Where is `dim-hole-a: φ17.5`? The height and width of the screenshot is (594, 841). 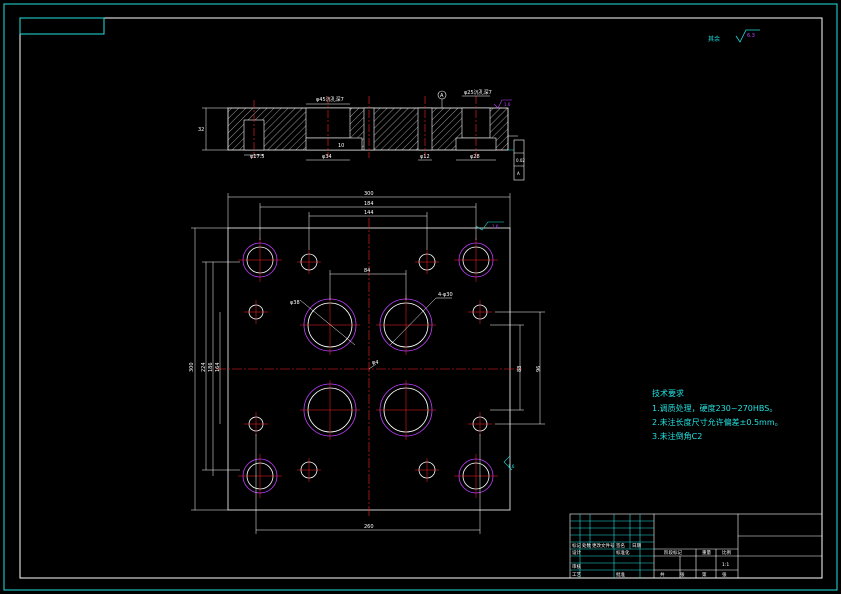
dim-hole-a: φ17.5 is located at coordinates (257, 157).